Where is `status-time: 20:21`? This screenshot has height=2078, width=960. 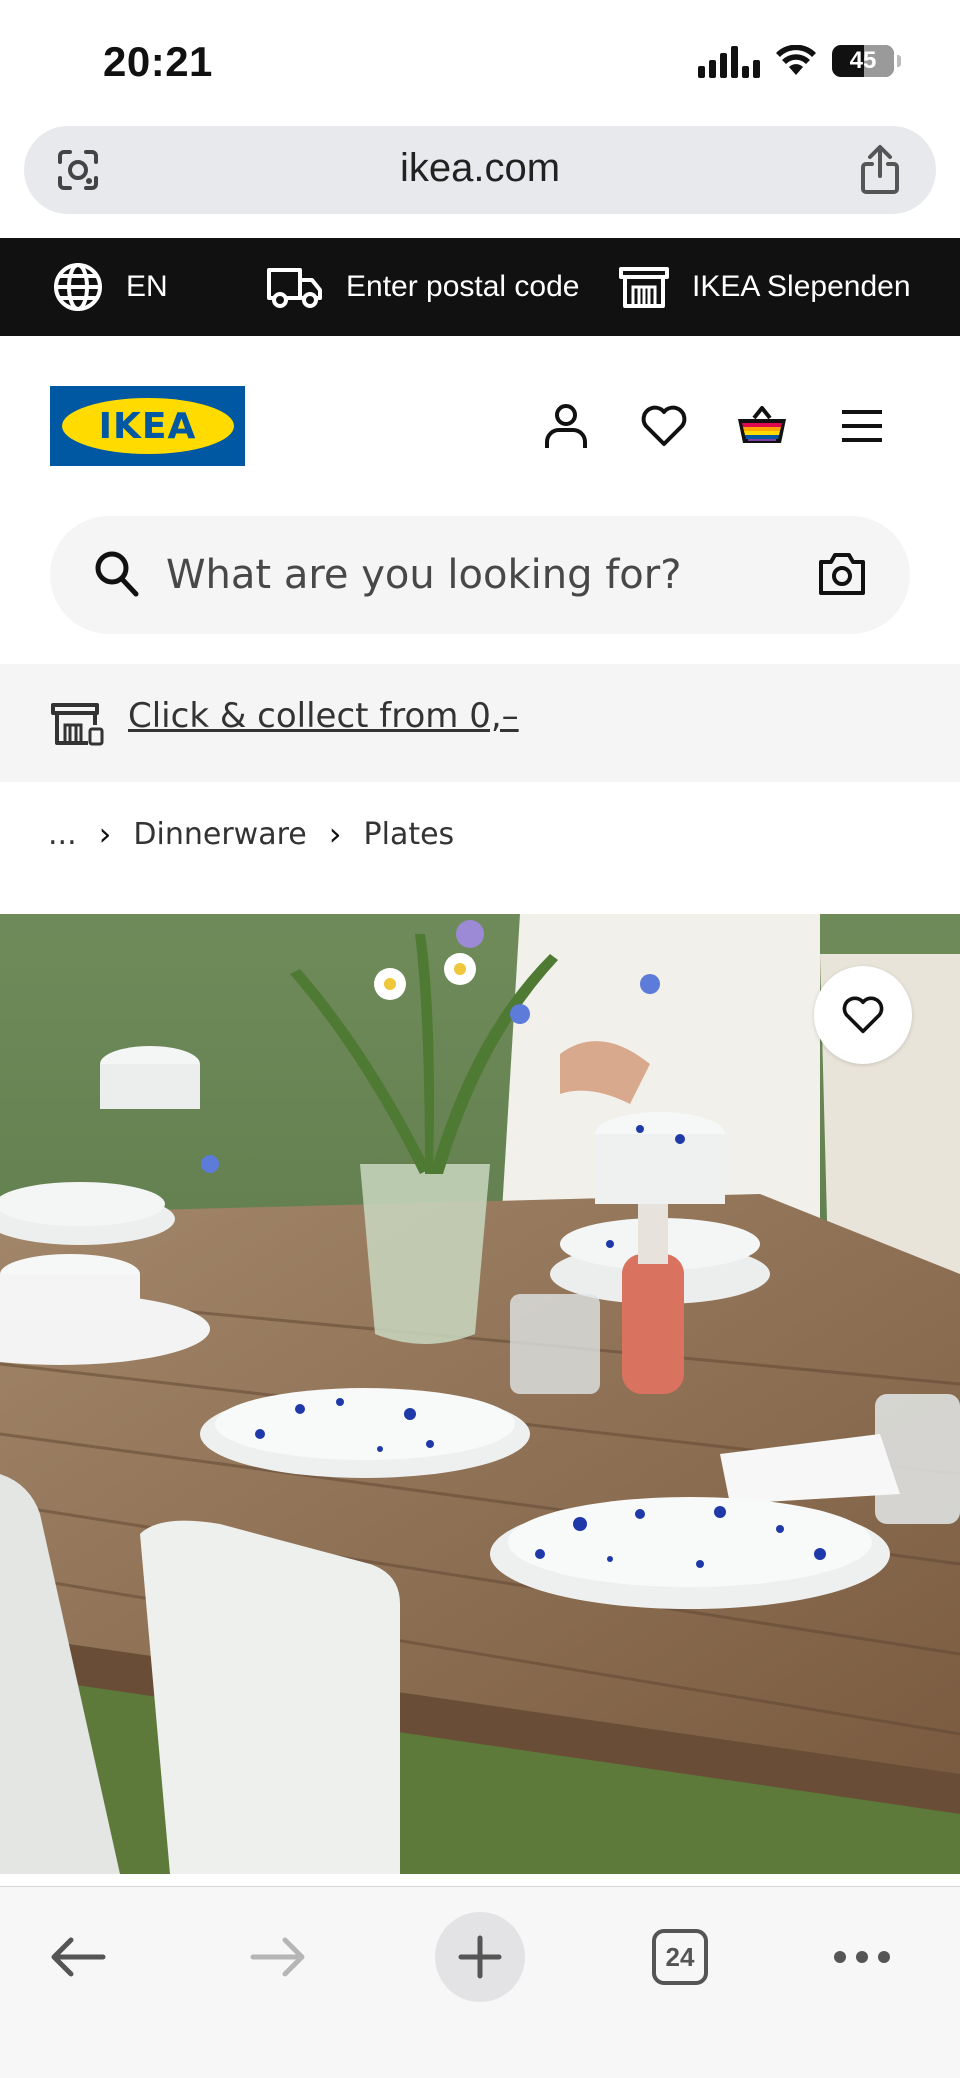 status-time: 20:21 is located at coordinates (158, 61).